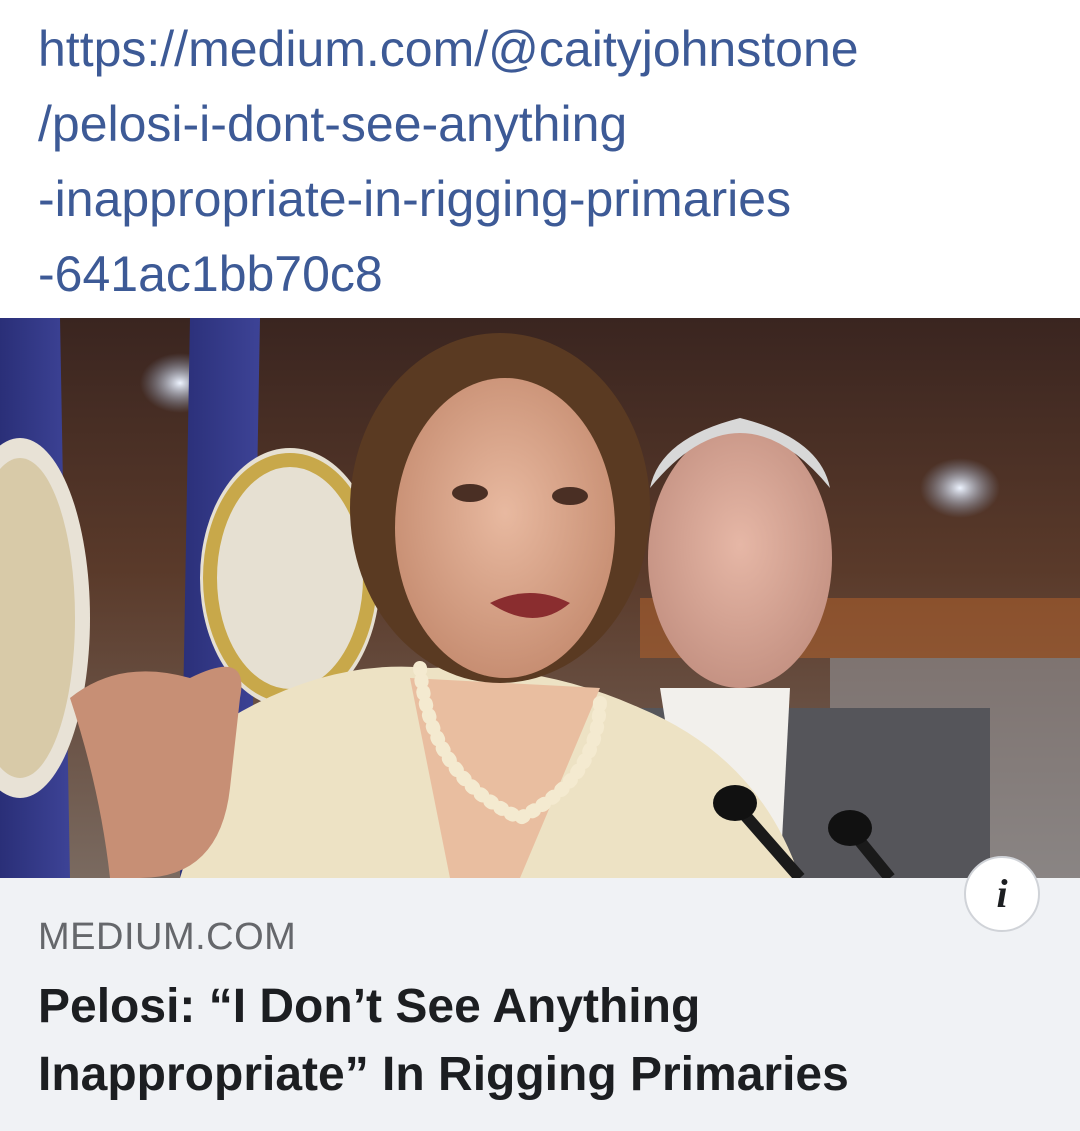 The height and width of the screenshot is (1131, 1080). What do you see at coordinates (443, 1074) in the screenshot?
I see `headline-line-2: Inappropriate” In Rigging Primaries` at bounding box center [443, 1074].